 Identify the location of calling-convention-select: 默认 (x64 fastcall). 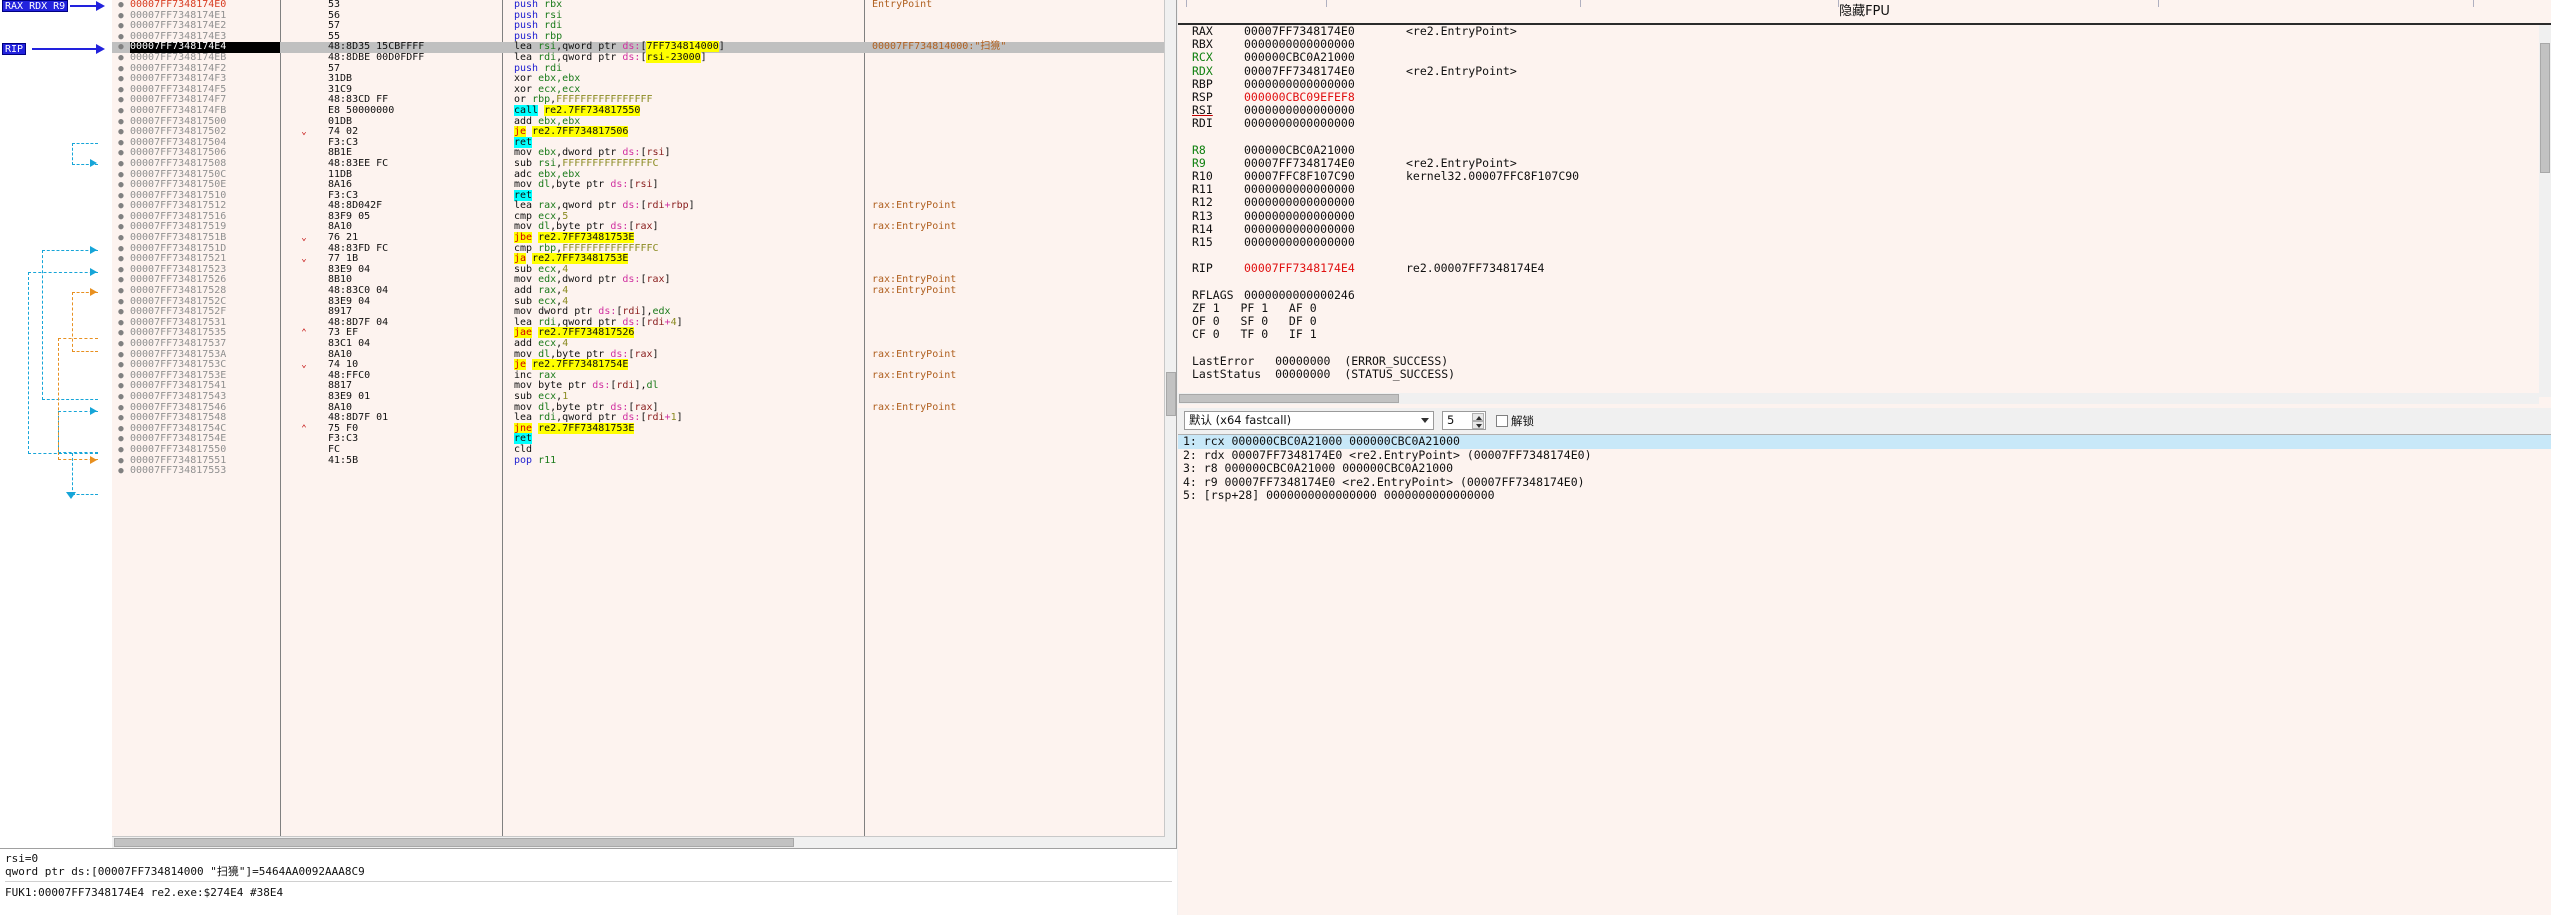
(1309, 420).